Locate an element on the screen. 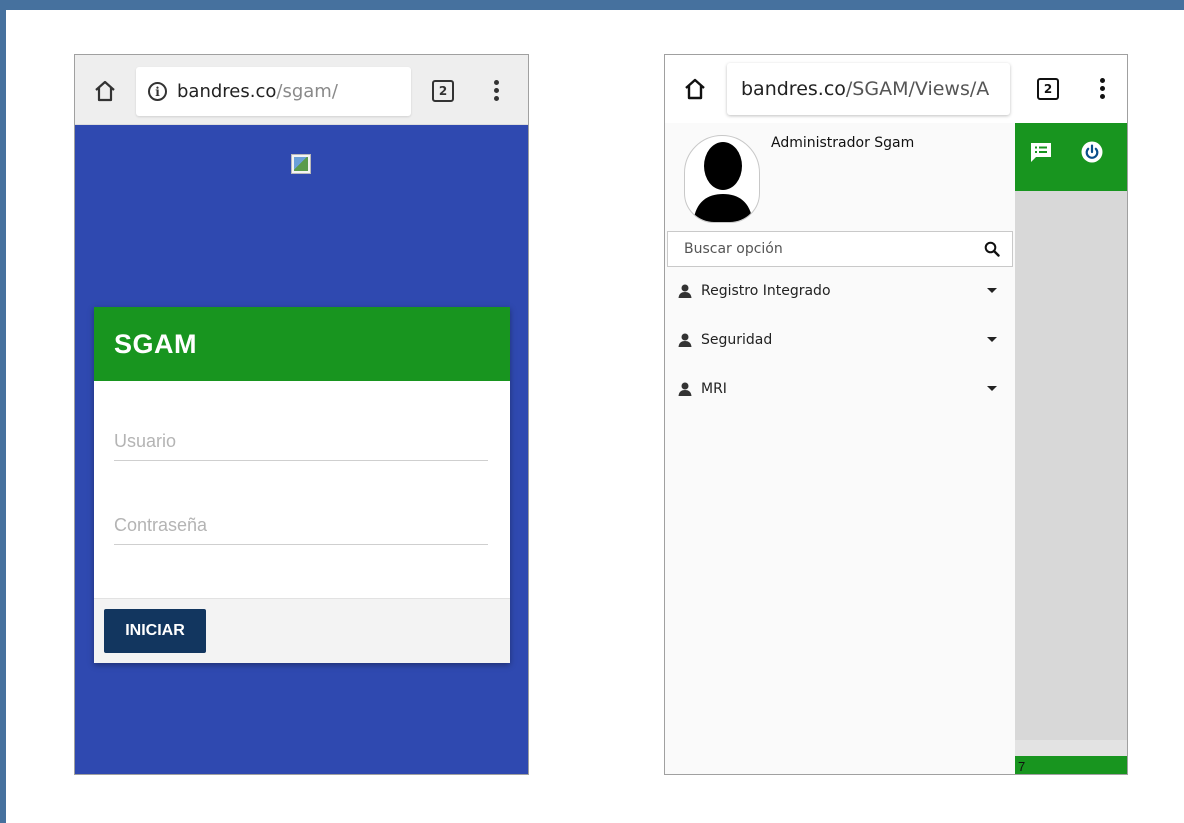  broken-image-icon is located at coordinates (301, 164).